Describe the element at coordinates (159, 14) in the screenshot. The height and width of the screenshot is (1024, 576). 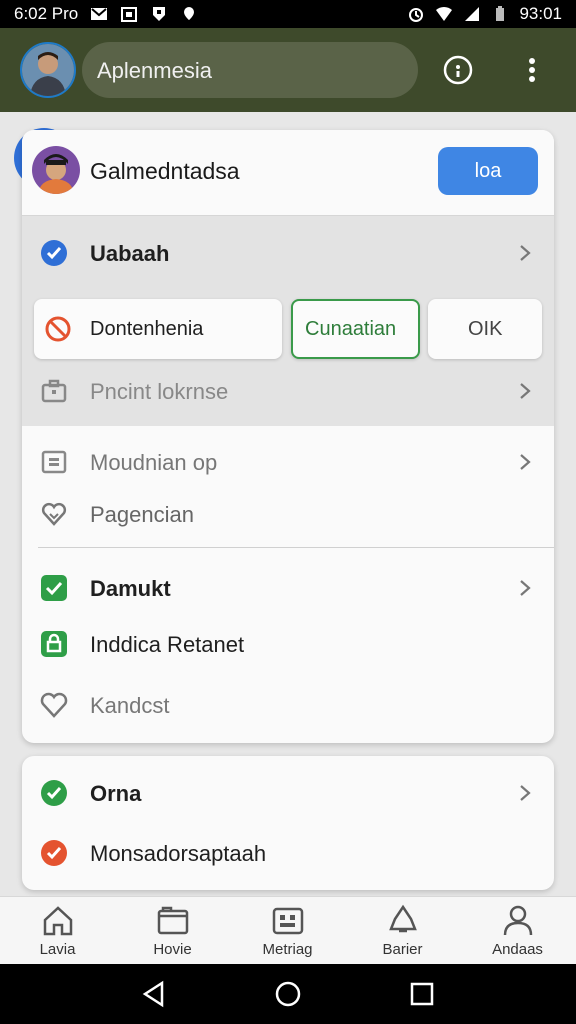
I see `shield-icon` at that location.